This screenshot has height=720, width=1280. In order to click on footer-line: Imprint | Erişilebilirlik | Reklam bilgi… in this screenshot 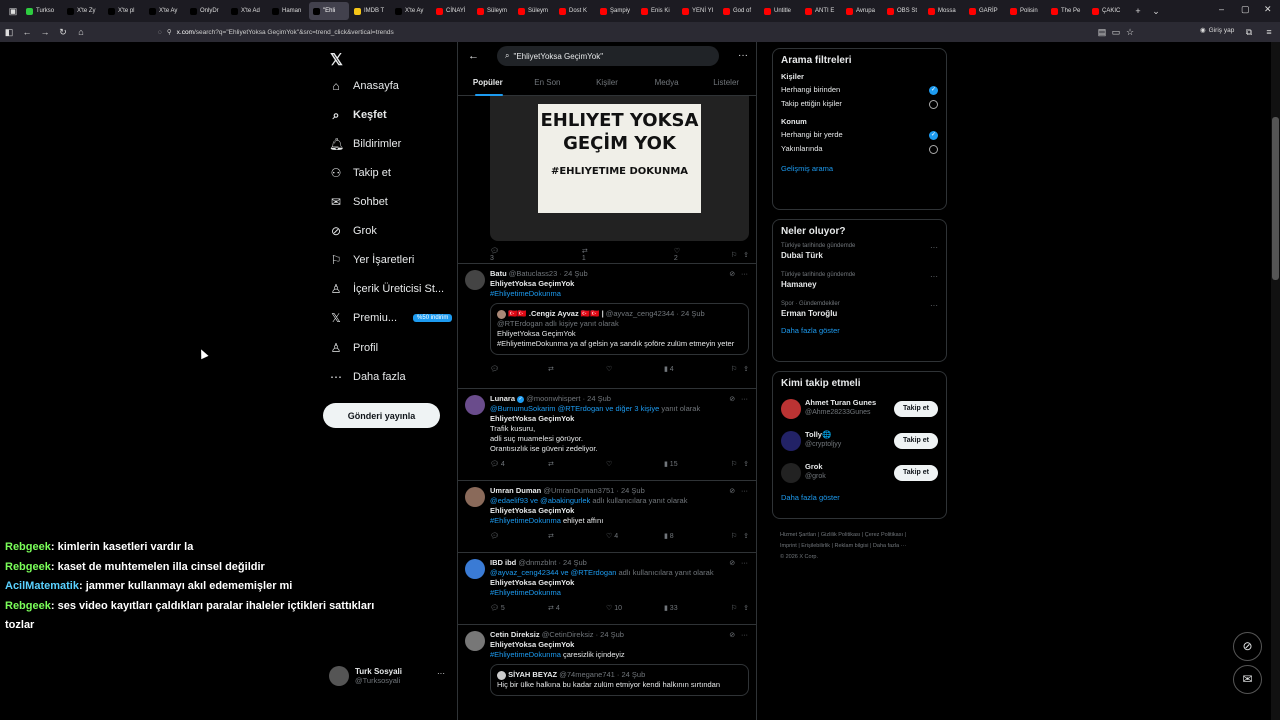, I will do `click(862, 546)`.